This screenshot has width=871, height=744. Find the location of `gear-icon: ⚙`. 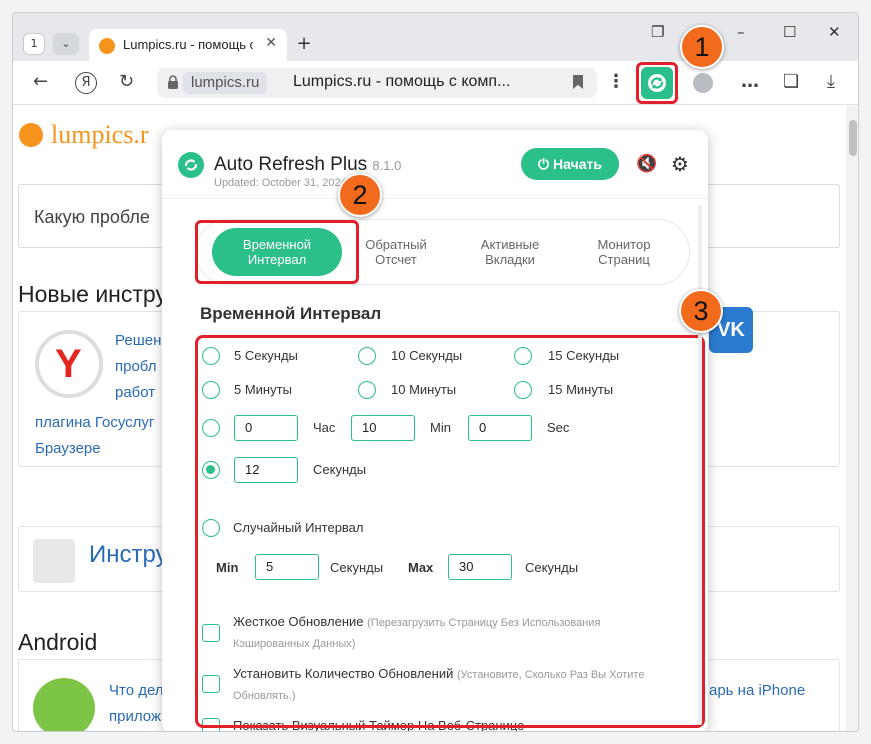

gear-icon: ⚙ is located at coordinates (680, 164).